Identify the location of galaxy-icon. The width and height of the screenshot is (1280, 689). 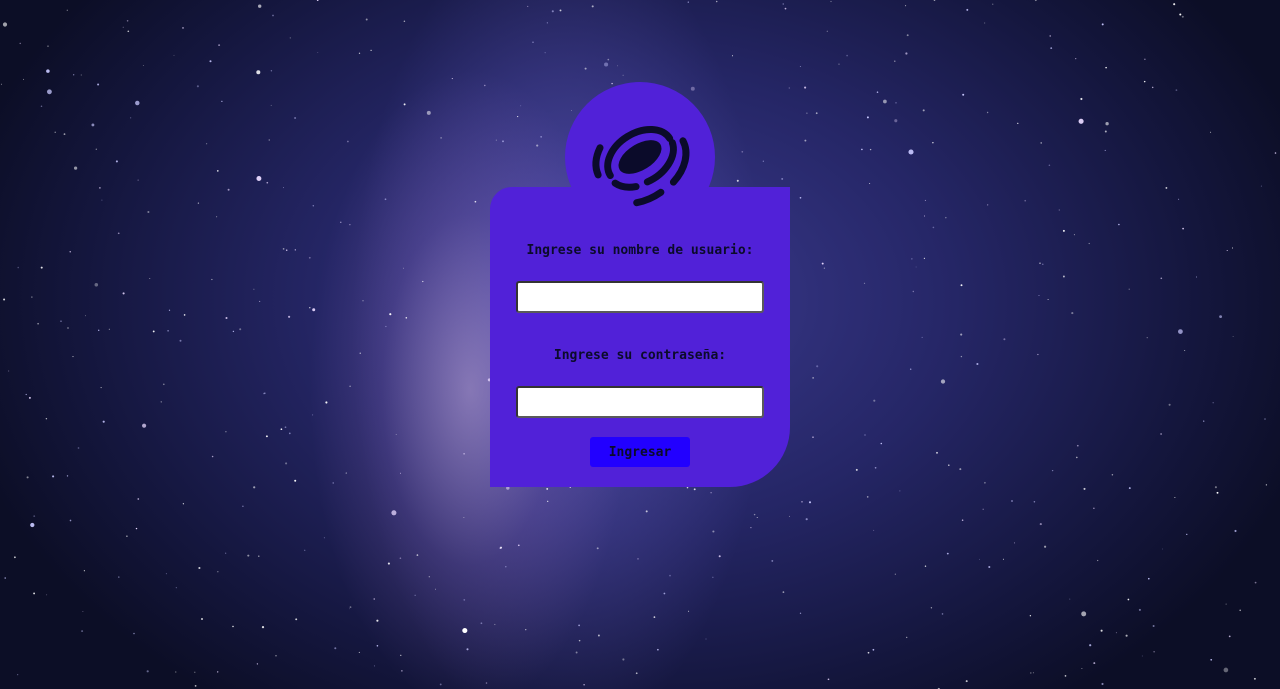
(641, 166).